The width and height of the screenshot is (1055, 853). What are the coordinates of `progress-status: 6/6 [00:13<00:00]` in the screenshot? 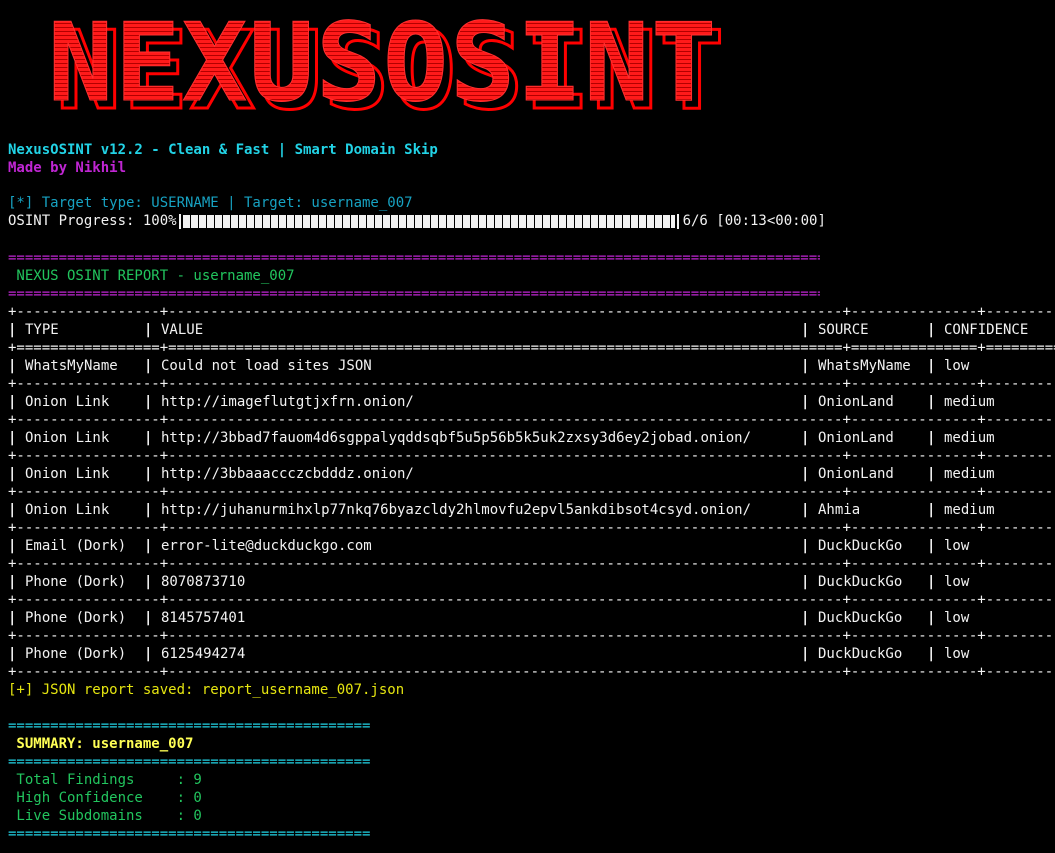 It's located at (754, 221).